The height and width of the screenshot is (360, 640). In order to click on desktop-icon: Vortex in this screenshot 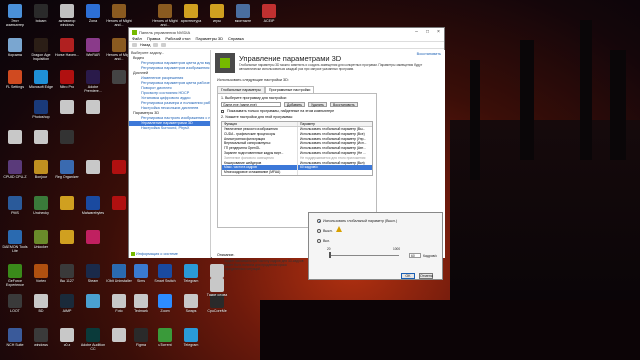, I will do `click(41, 279)`.